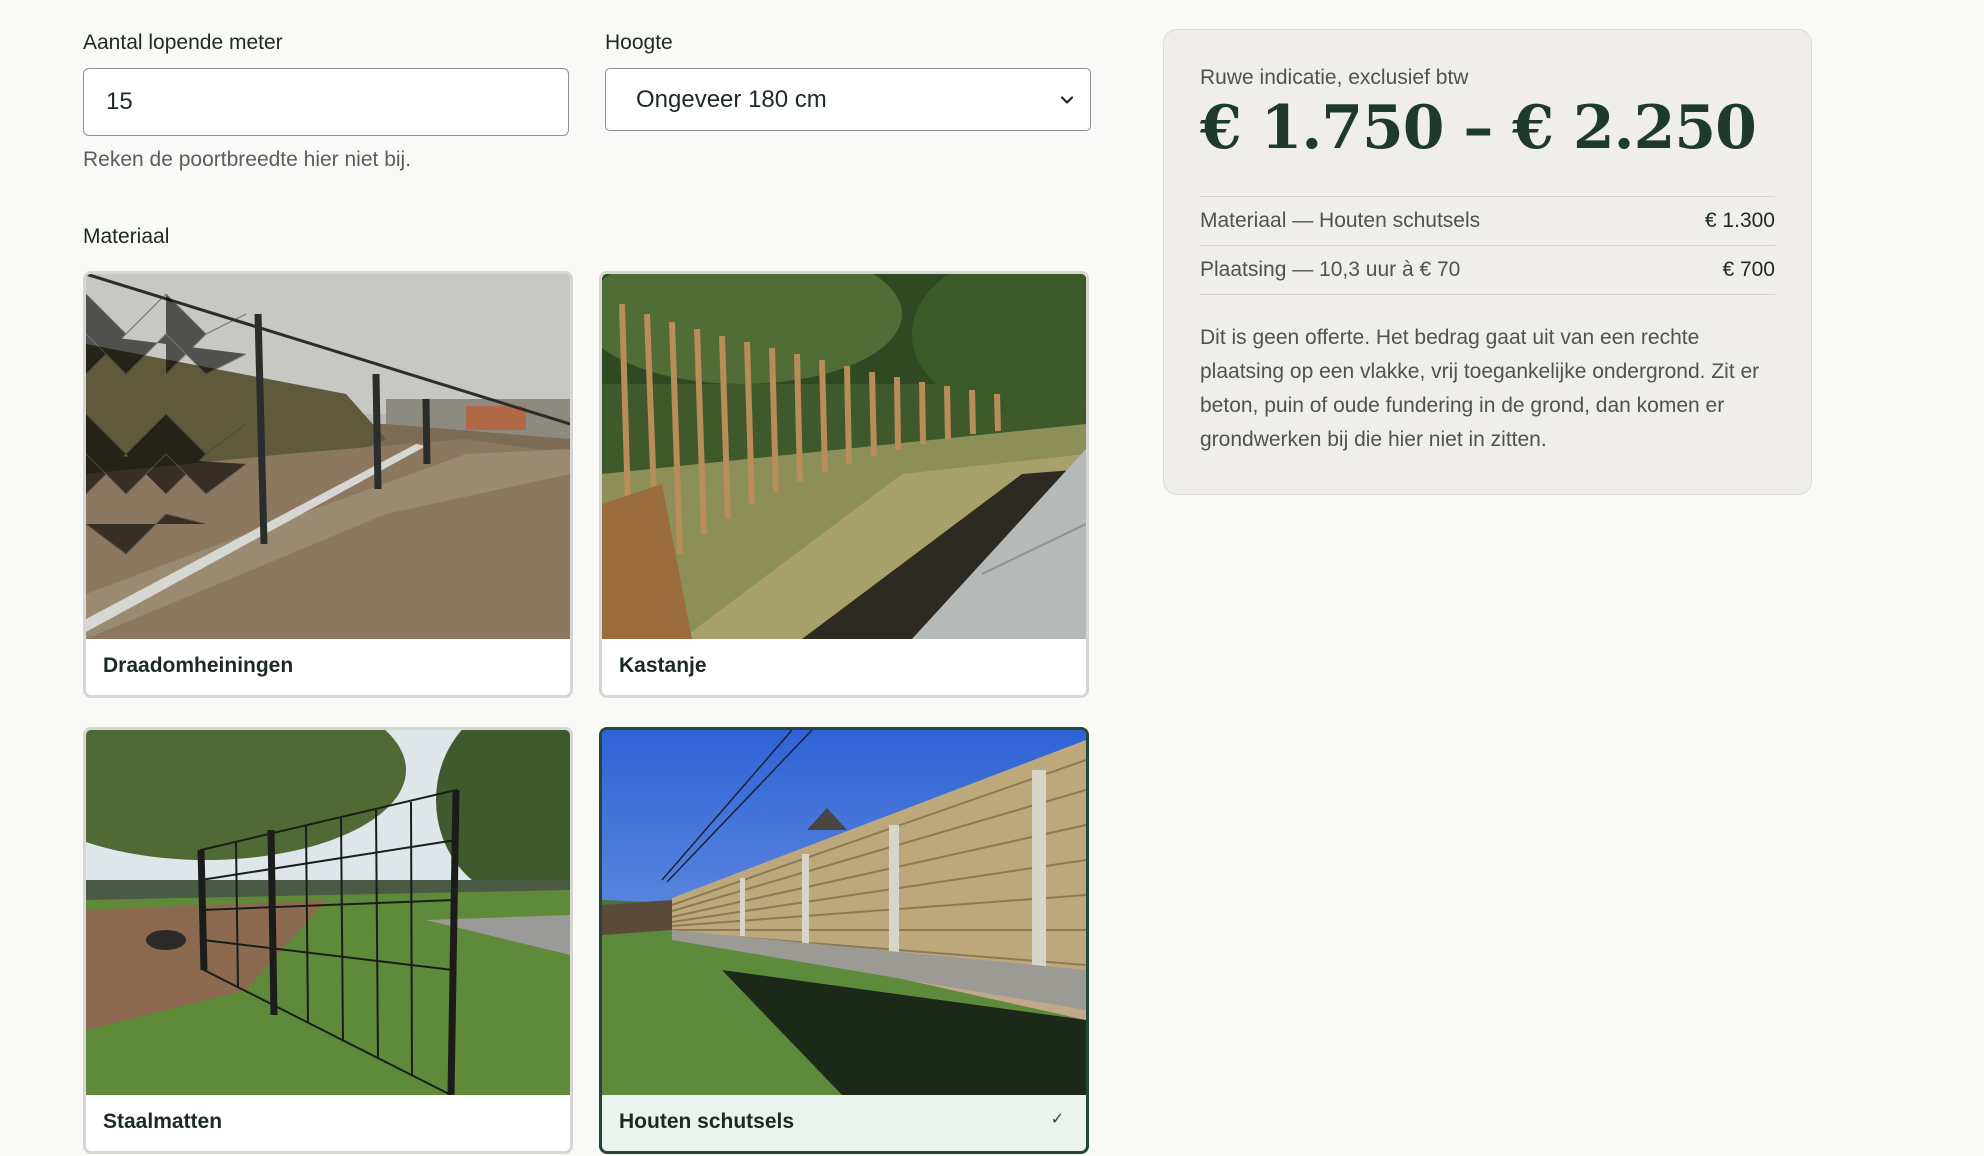 The height and width of the screenshot is (1156, 1984). I want to click on material-card-label: Houten schutsels, so click(707, 1121).